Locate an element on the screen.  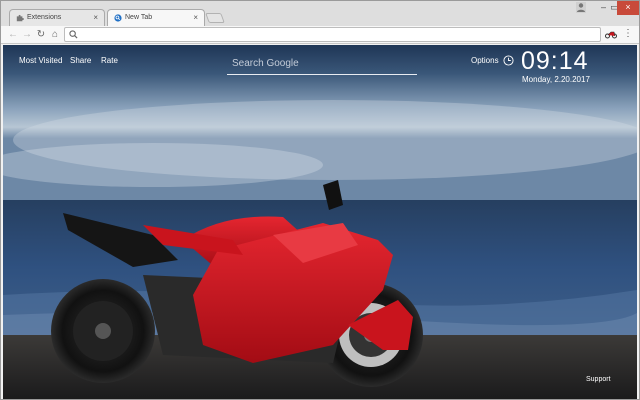
profile-icon is located at coordinates (581, 7).